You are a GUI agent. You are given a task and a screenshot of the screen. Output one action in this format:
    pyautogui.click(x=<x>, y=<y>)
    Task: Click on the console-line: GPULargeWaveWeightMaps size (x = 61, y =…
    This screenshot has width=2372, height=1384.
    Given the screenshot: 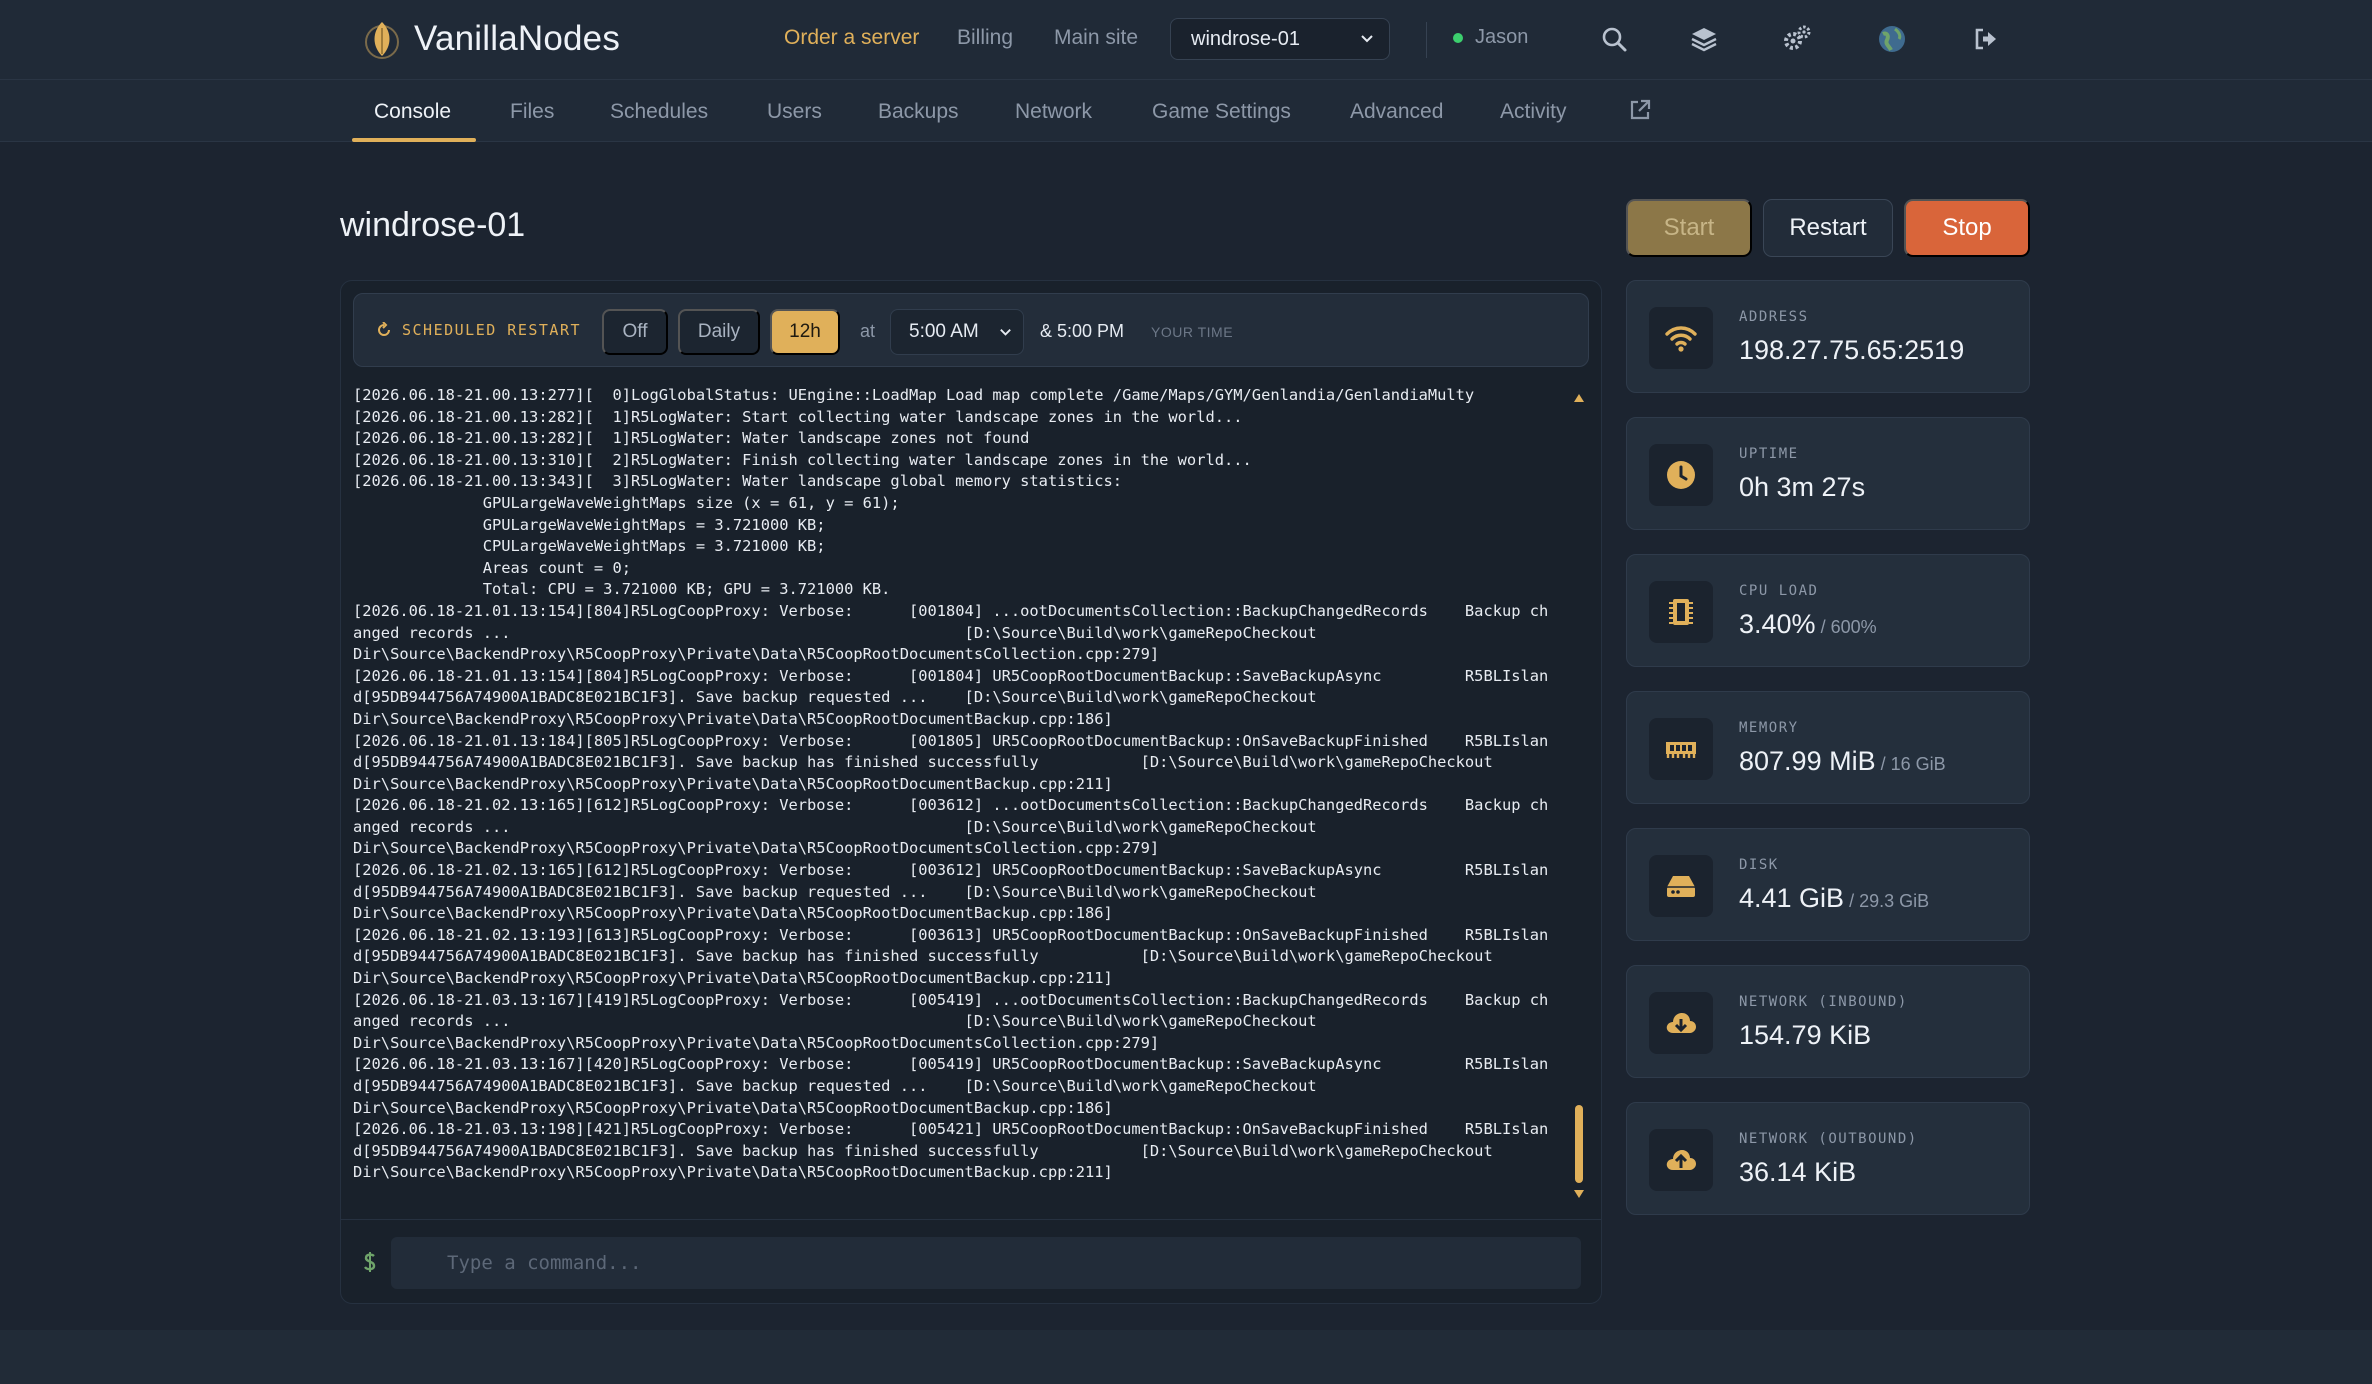 What is the action you would take?
    pyautogui.click(x=626, y=502)
    